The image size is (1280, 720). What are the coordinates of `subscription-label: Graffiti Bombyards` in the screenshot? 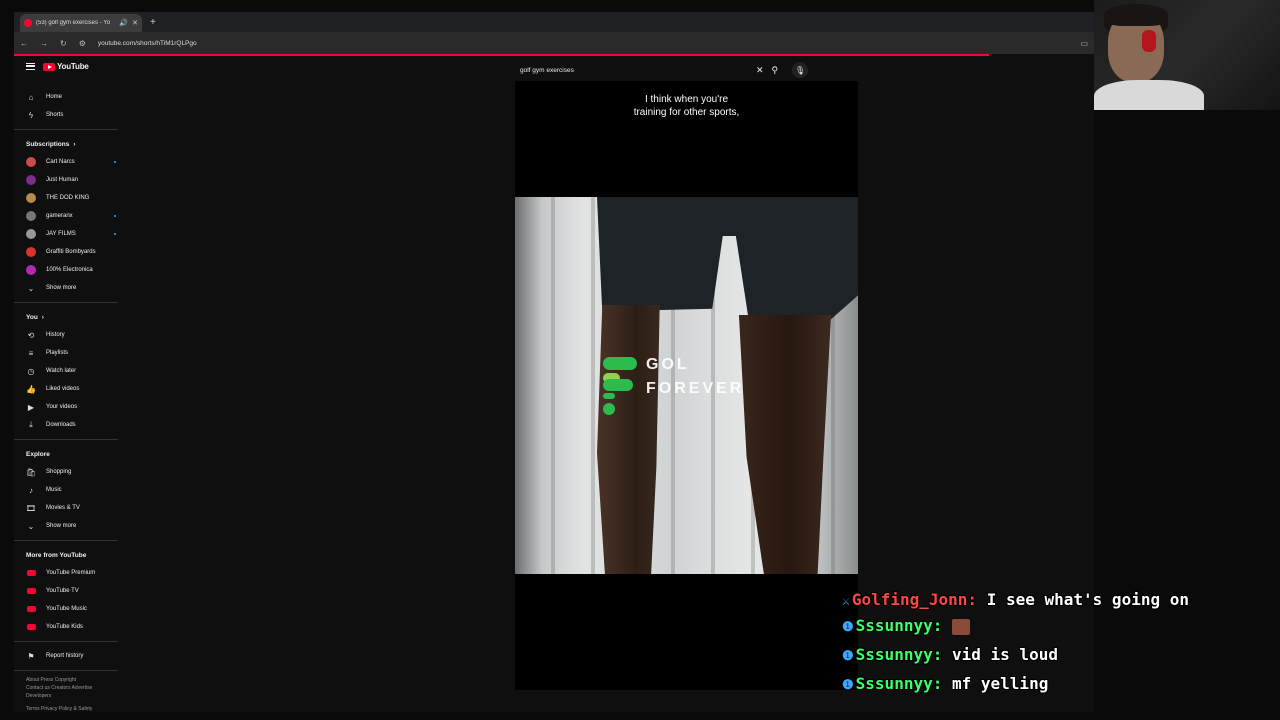 It's located at (71, 252).